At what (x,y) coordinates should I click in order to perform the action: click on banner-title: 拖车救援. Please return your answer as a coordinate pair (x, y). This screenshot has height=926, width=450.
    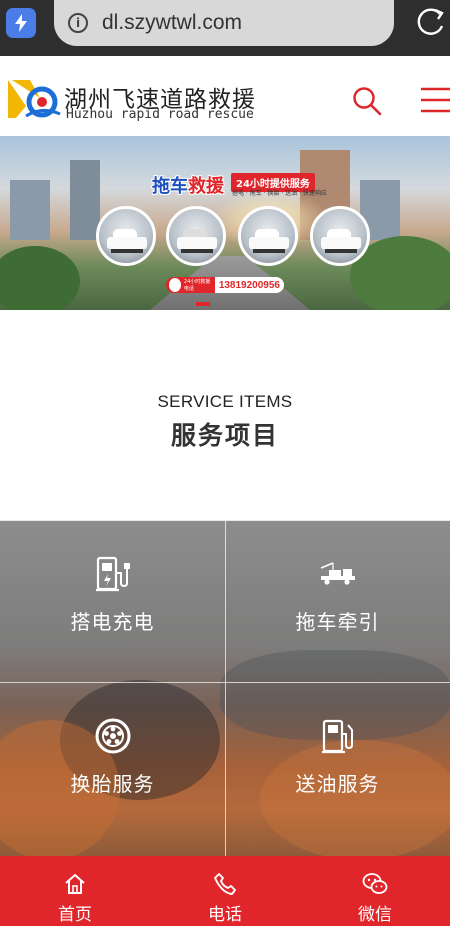
    Looking at the image, I should click on (188, 185).